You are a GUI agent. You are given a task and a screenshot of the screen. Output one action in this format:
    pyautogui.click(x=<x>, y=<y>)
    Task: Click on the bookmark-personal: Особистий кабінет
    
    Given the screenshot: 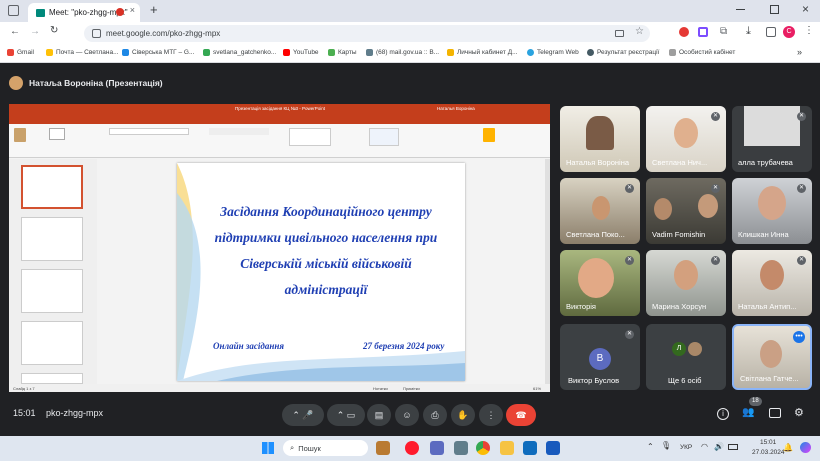 What is the action you would take?
    pyautogui.click(x=702, y=52)
    